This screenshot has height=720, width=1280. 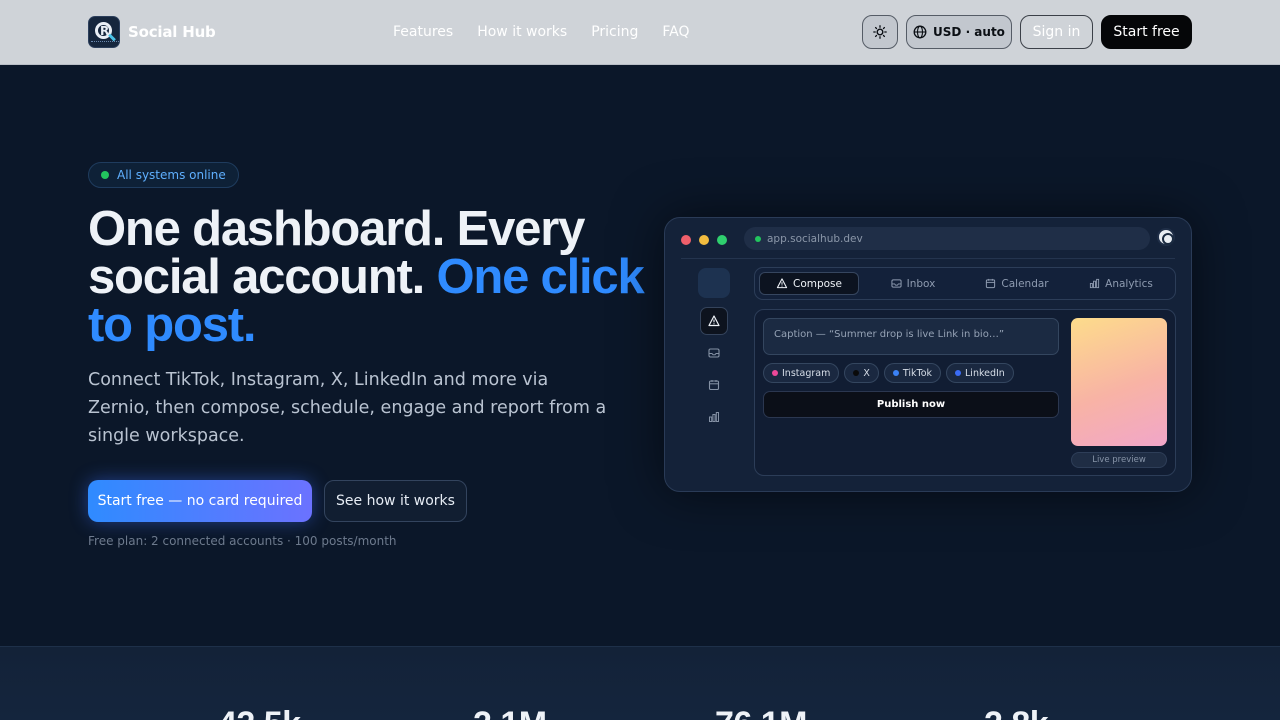 What do you see at coordinates (782, 283) in the screenshot?
I see `compose-icon` at bounding box center [782, 283].